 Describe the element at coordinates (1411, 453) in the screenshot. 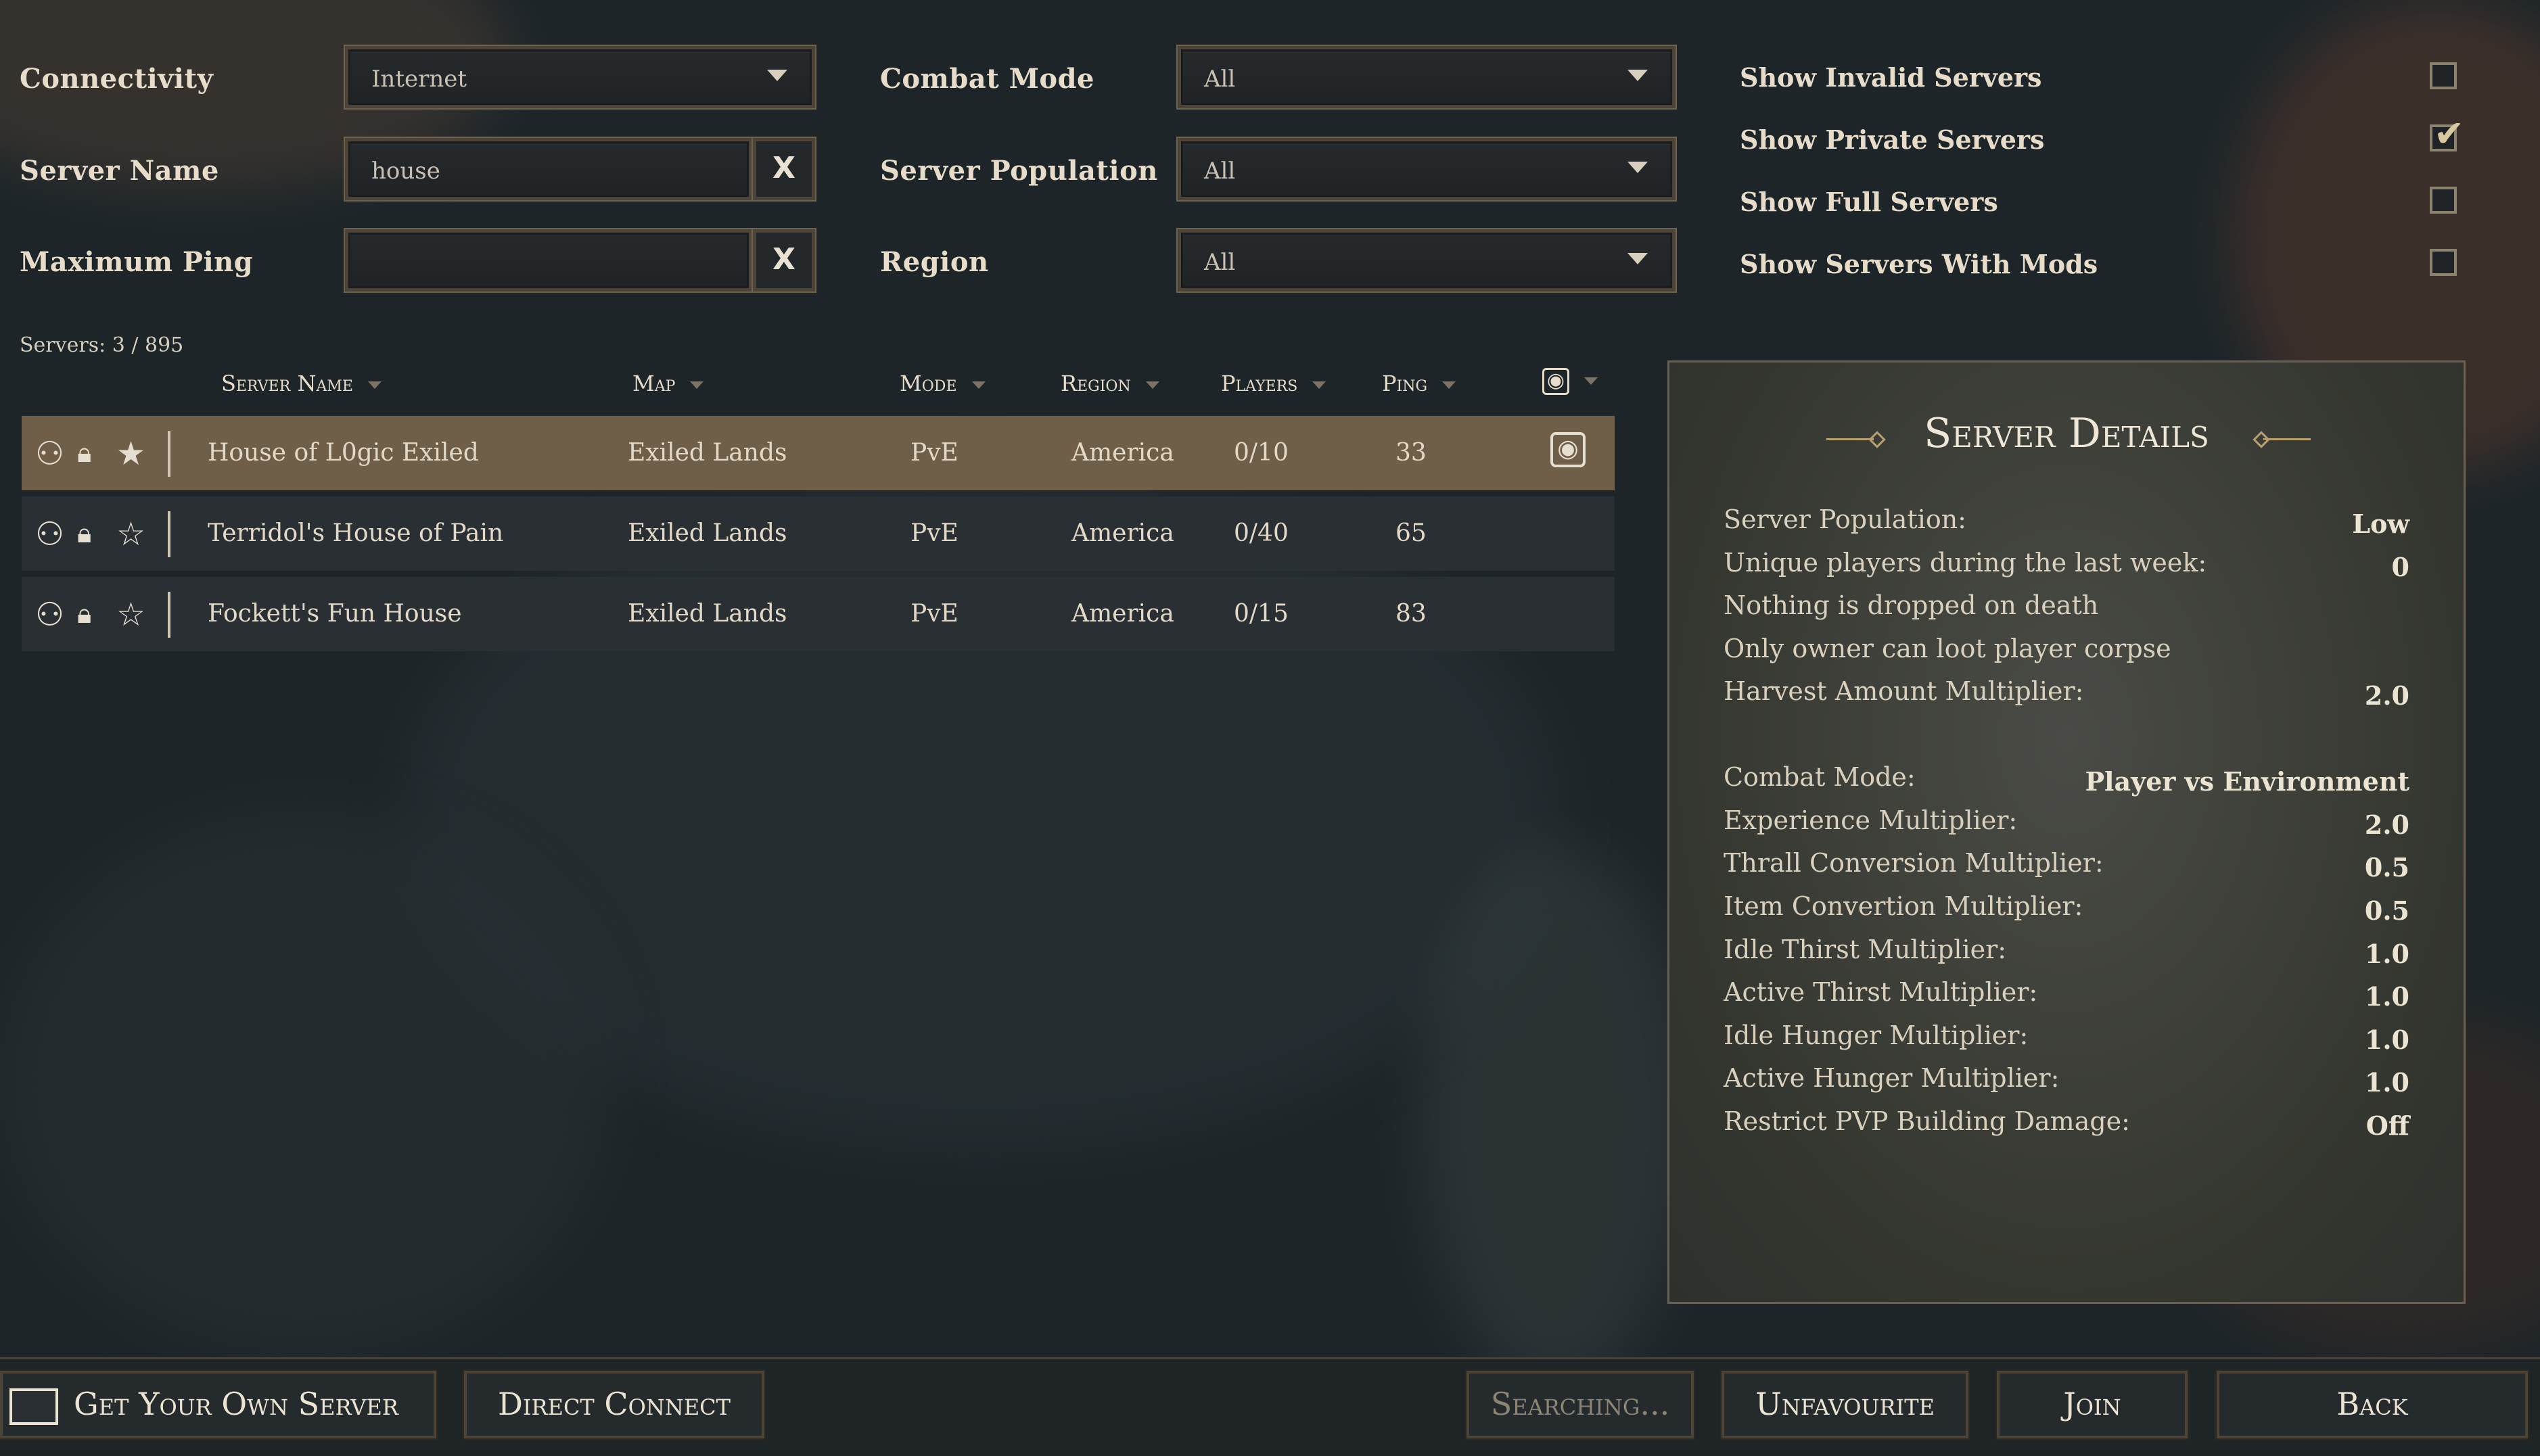

I see `server-ping: 33` at that location.